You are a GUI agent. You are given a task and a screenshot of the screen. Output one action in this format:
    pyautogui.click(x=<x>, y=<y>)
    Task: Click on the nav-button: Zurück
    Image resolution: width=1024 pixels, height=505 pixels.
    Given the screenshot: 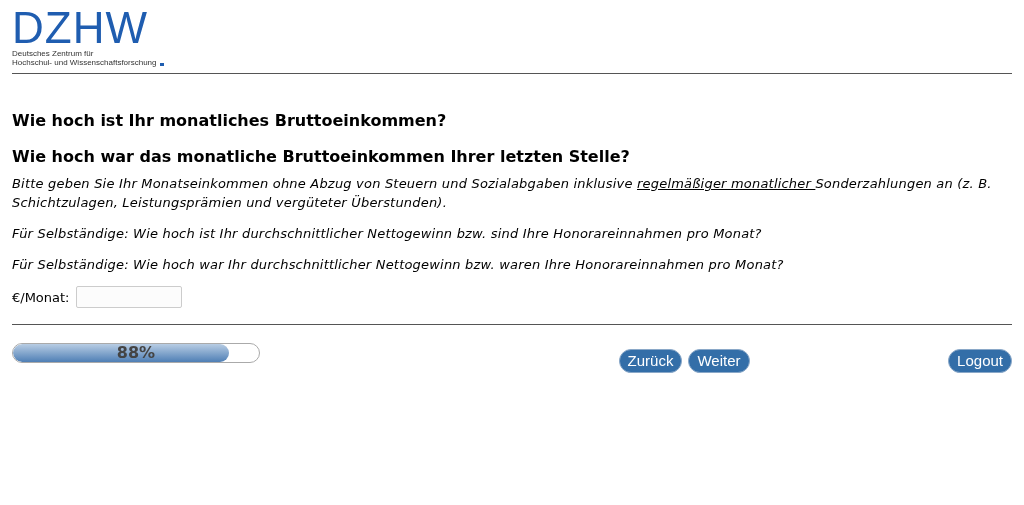 What is the action you would take?
    pyautogui.click(x=650, y=361)
    